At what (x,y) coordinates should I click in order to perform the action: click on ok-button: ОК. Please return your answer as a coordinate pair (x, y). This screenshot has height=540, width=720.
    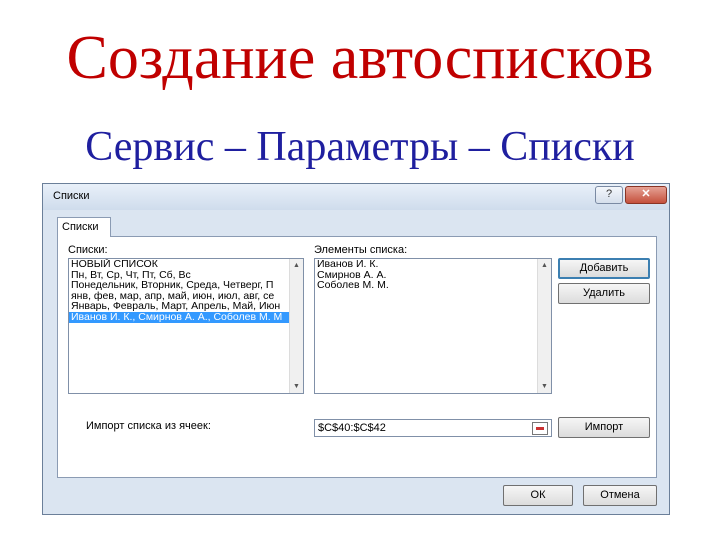
    Looking at the image, I should click on (538, 495).